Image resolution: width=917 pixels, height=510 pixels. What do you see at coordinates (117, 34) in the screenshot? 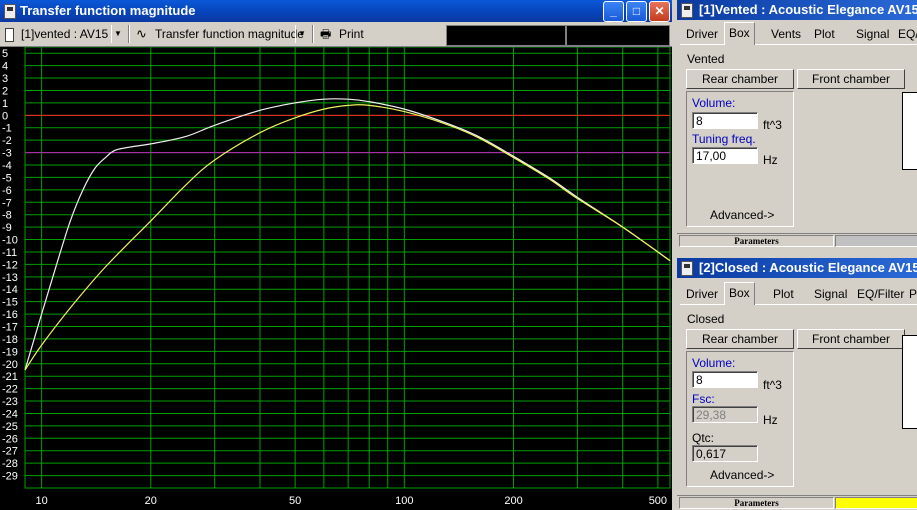
I see `driver-select-dropdown: ▼` at bounding box center [117, 34].